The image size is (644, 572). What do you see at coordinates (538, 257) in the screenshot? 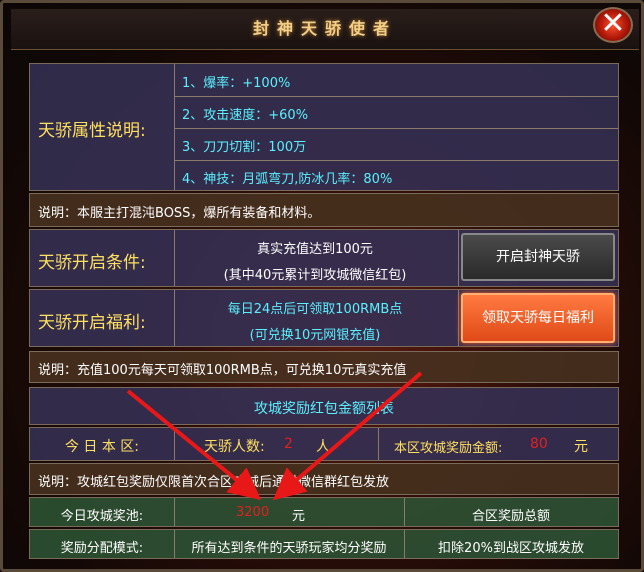
I see `open-tianjiao-button: 开启封神天骄` at bounding box center [538, 257].